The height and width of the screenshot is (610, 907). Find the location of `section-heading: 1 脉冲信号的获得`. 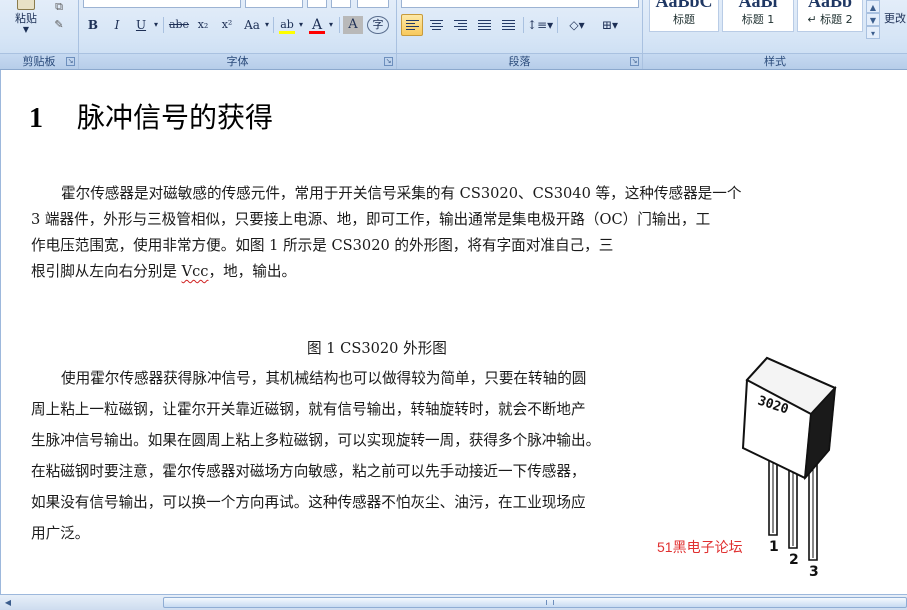

section-heading: 1 脉冲信号的获得 is located at coordinates (151, 118).